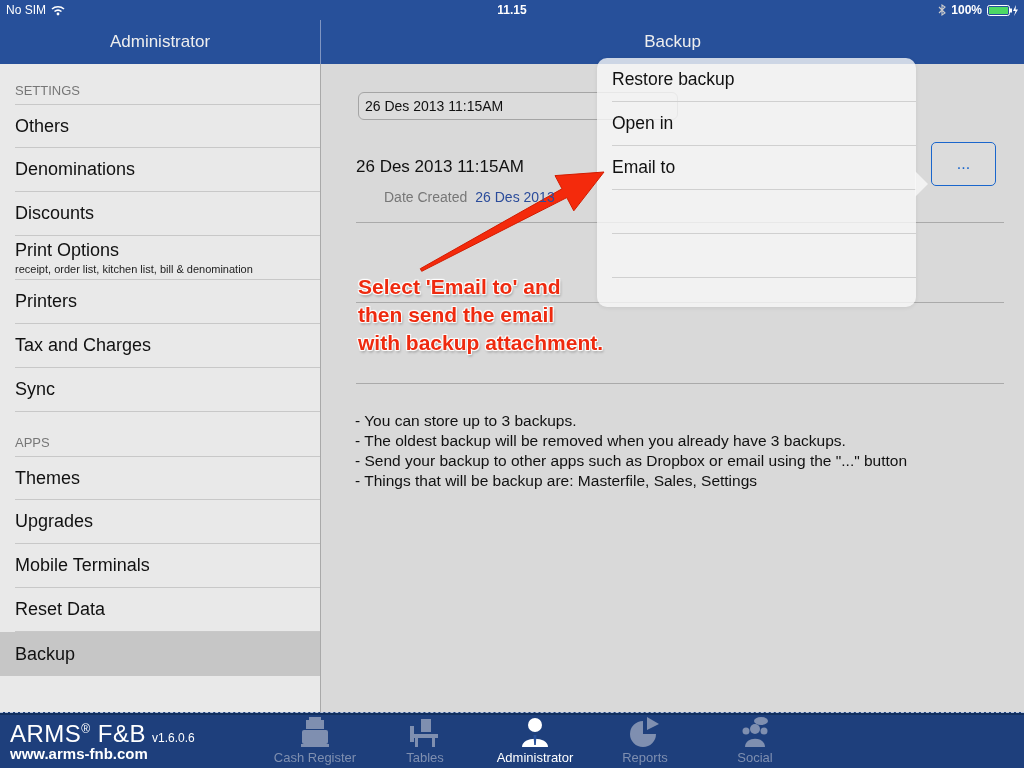  I want to click on cash-register-icon, so click(315, 732).